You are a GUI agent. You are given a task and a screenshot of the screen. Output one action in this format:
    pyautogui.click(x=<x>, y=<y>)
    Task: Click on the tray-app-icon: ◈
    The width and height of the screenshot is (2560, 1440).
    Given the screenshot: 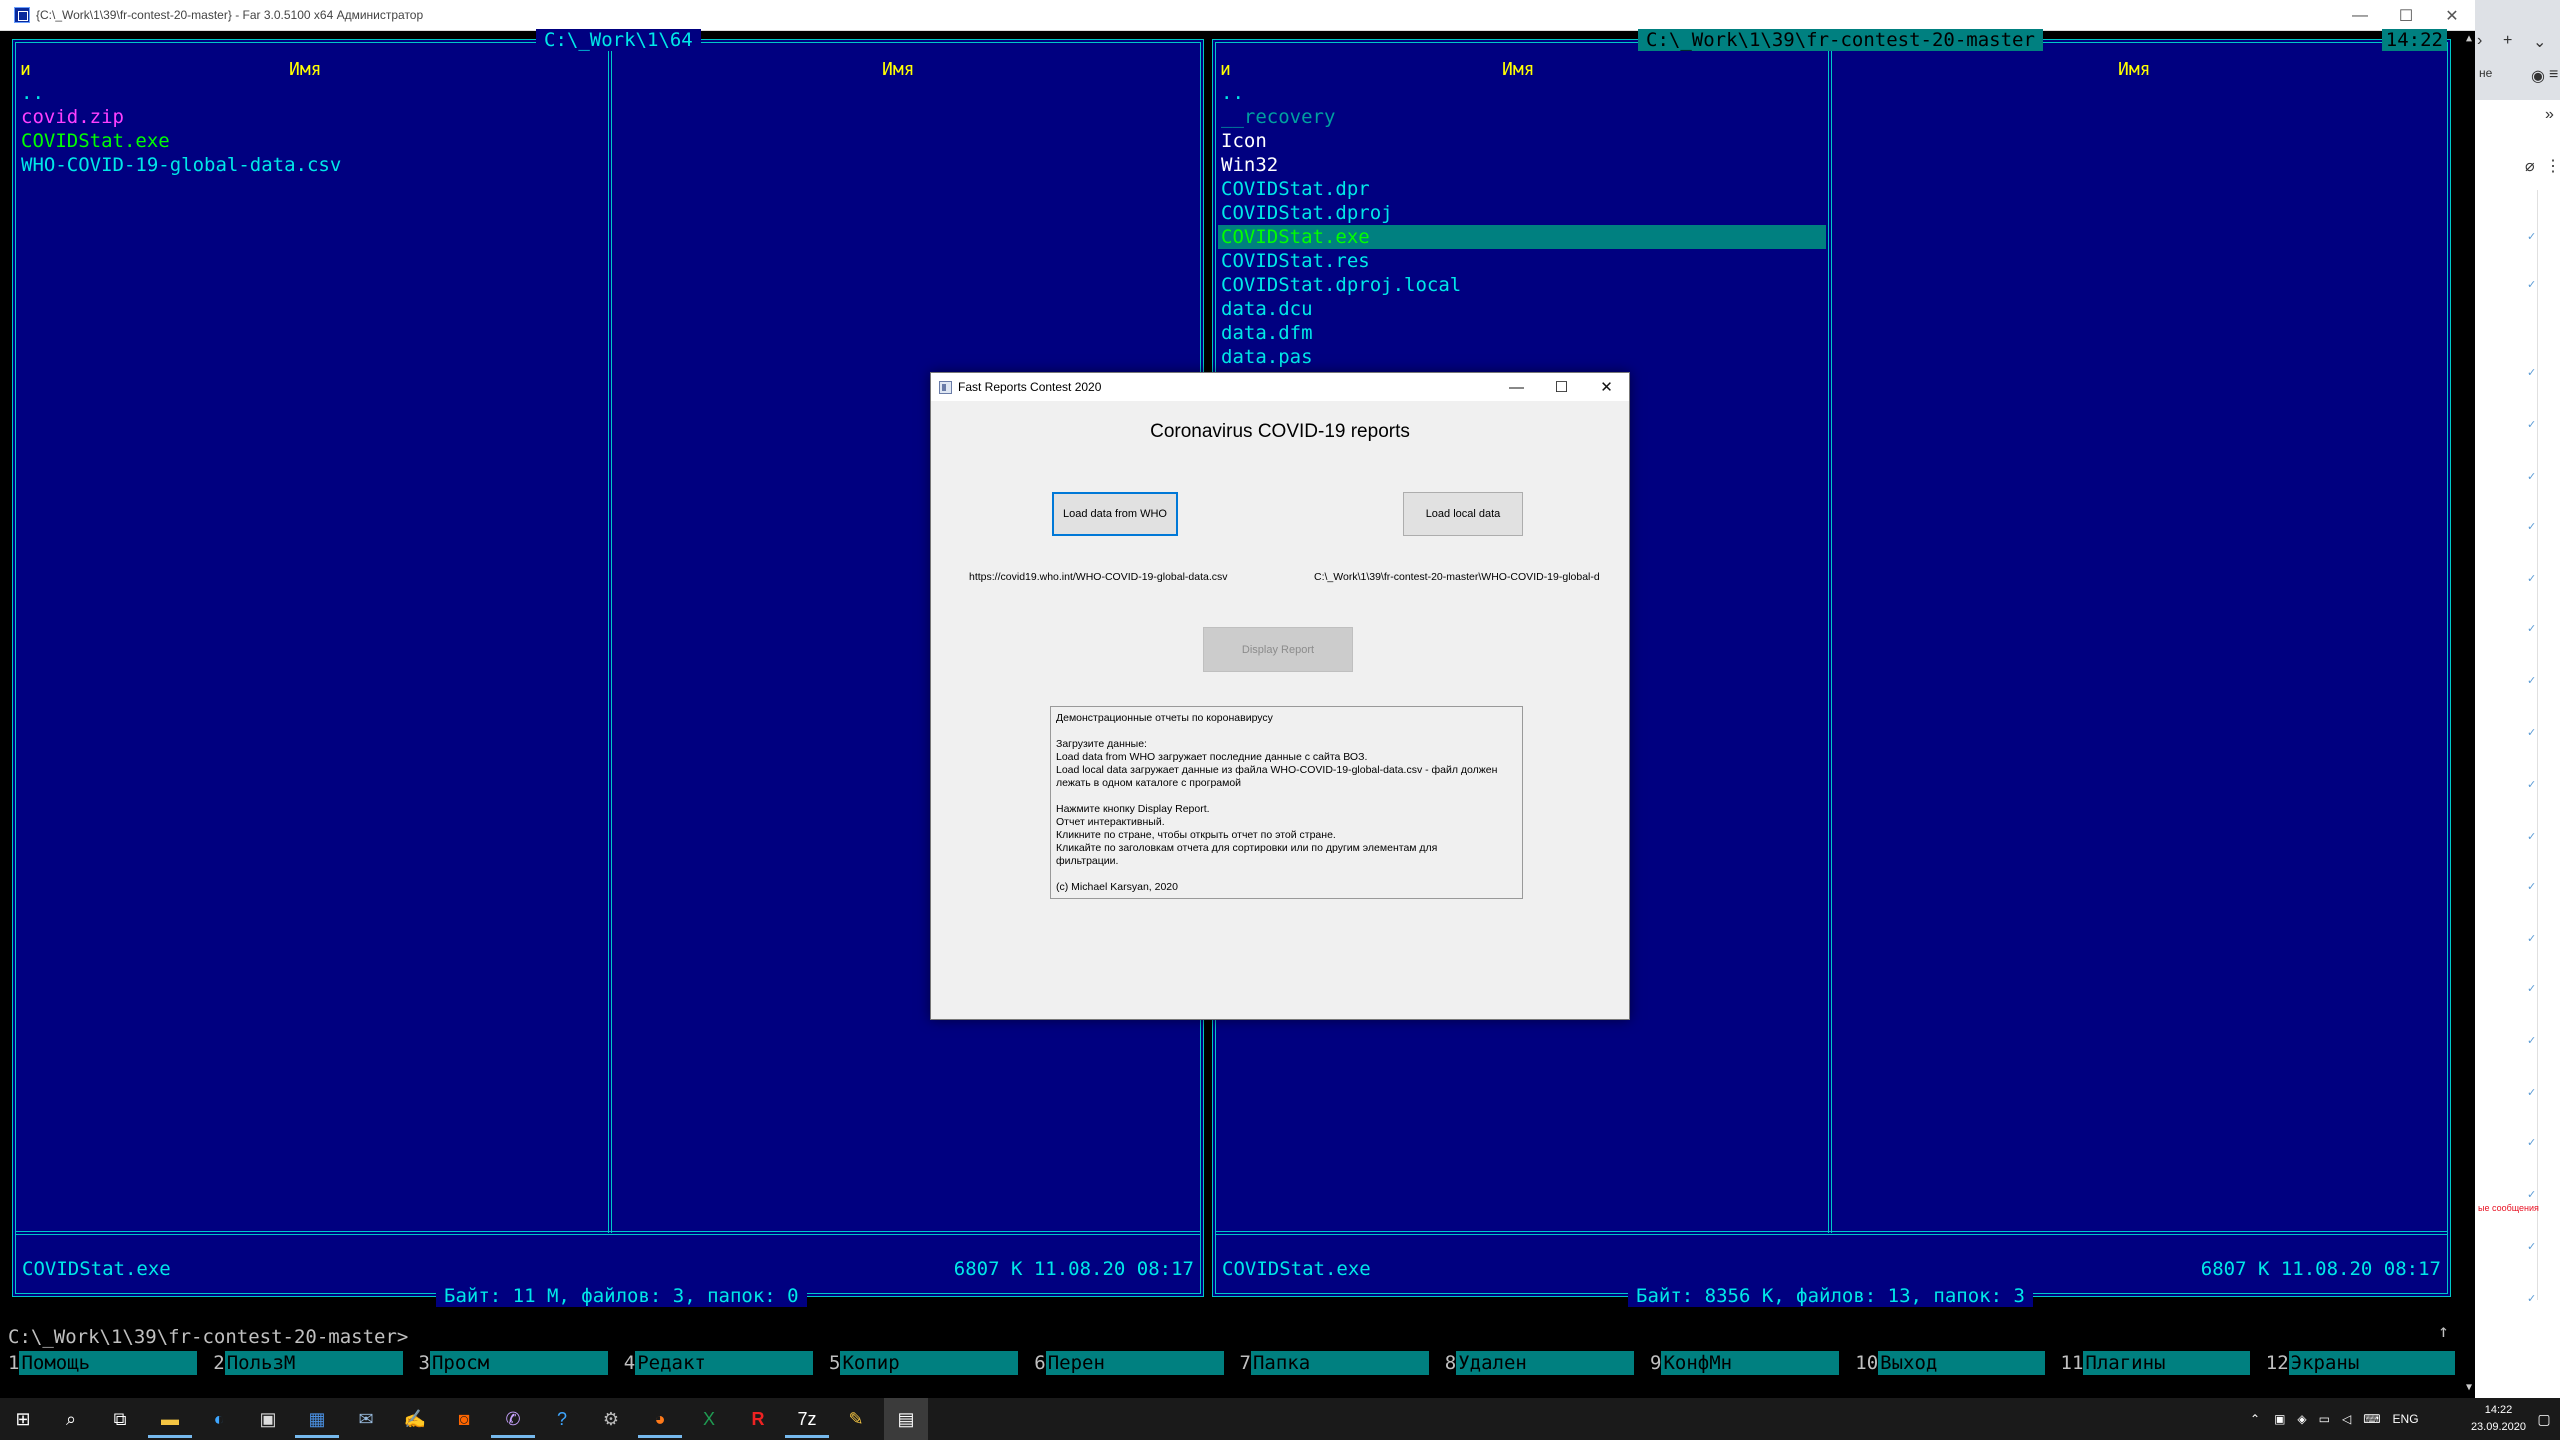 What is the action you would take?
    pyautogui.click(x=2301, y=1419)
    